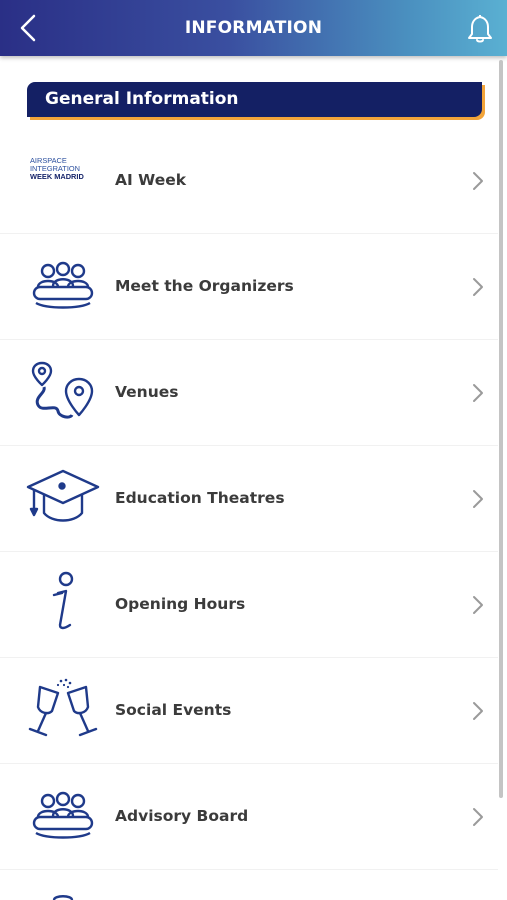 The height and width of the screenshot is (900, 507). What do you see at coordinates (501, 429) in the screenshot?
I see `scrollbar` at bounding box center [501, 429].